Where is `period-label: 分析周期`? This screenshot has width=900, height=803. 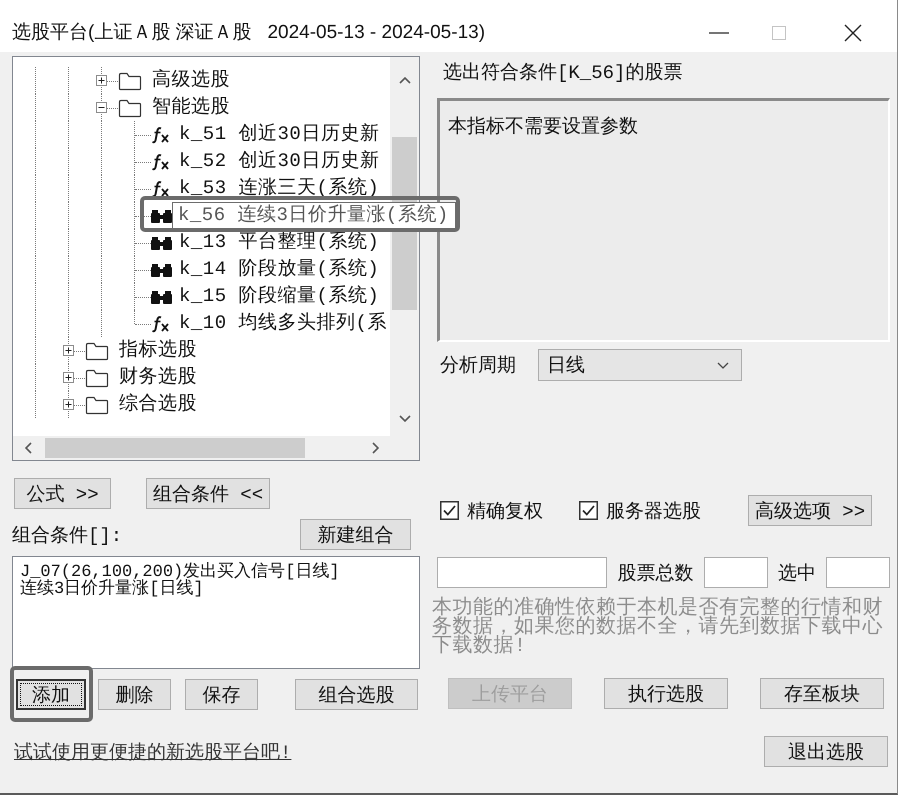 period-label: 分析周期 is located at coordinates (478, 366).